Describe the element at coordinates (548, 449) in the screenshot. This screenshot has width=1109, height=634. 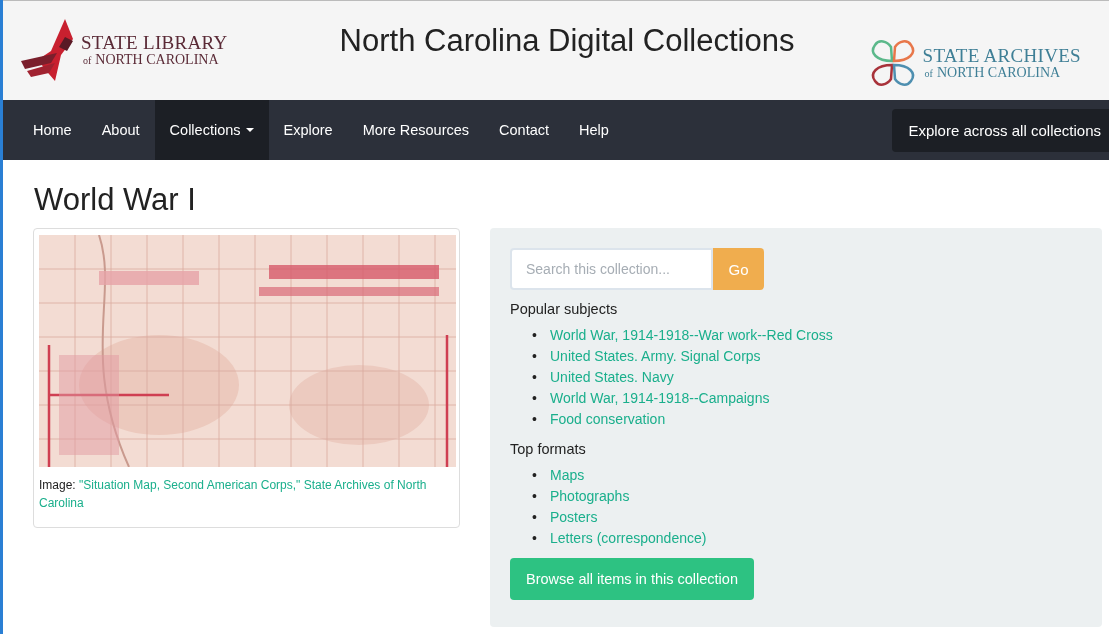
I see `section-heading: Top formats` at that location.